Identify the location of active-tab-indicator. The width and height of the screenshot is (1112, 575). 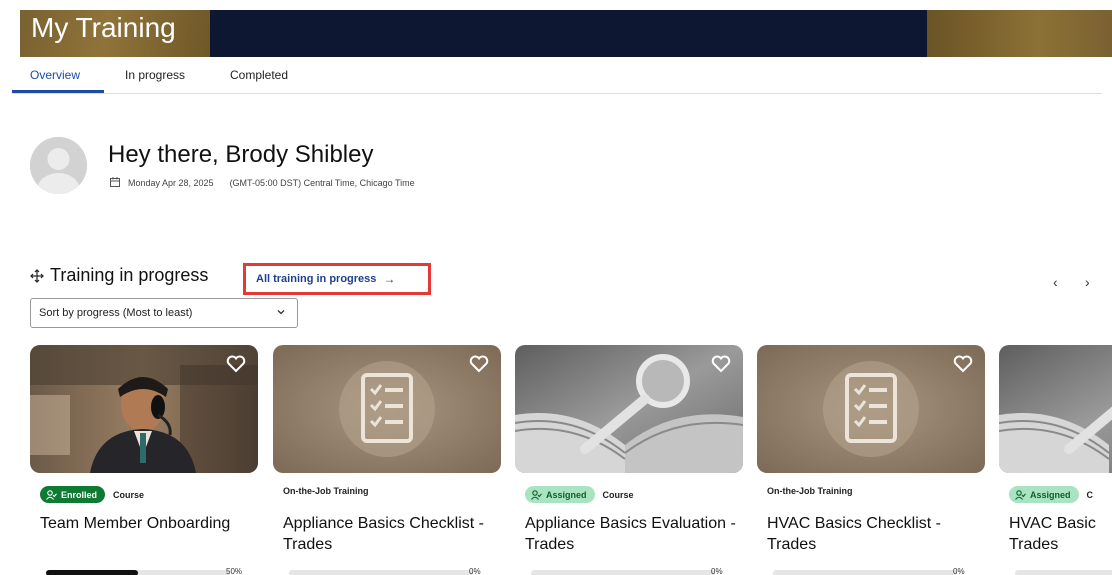
(58, 91).